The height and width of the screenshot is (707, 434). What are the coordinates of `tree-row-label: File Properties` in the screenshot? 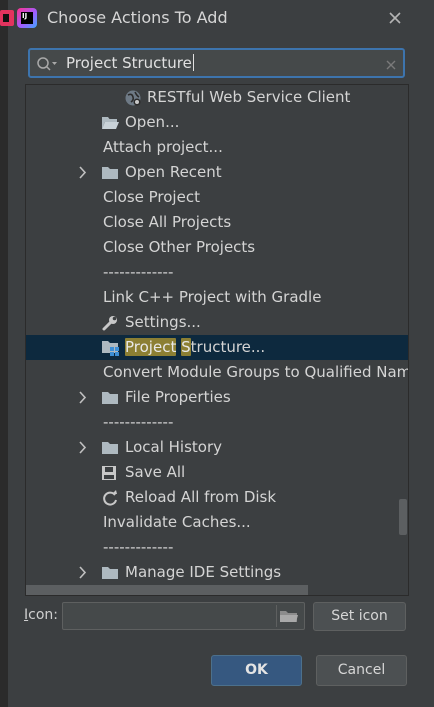 It's located at (178, 397).